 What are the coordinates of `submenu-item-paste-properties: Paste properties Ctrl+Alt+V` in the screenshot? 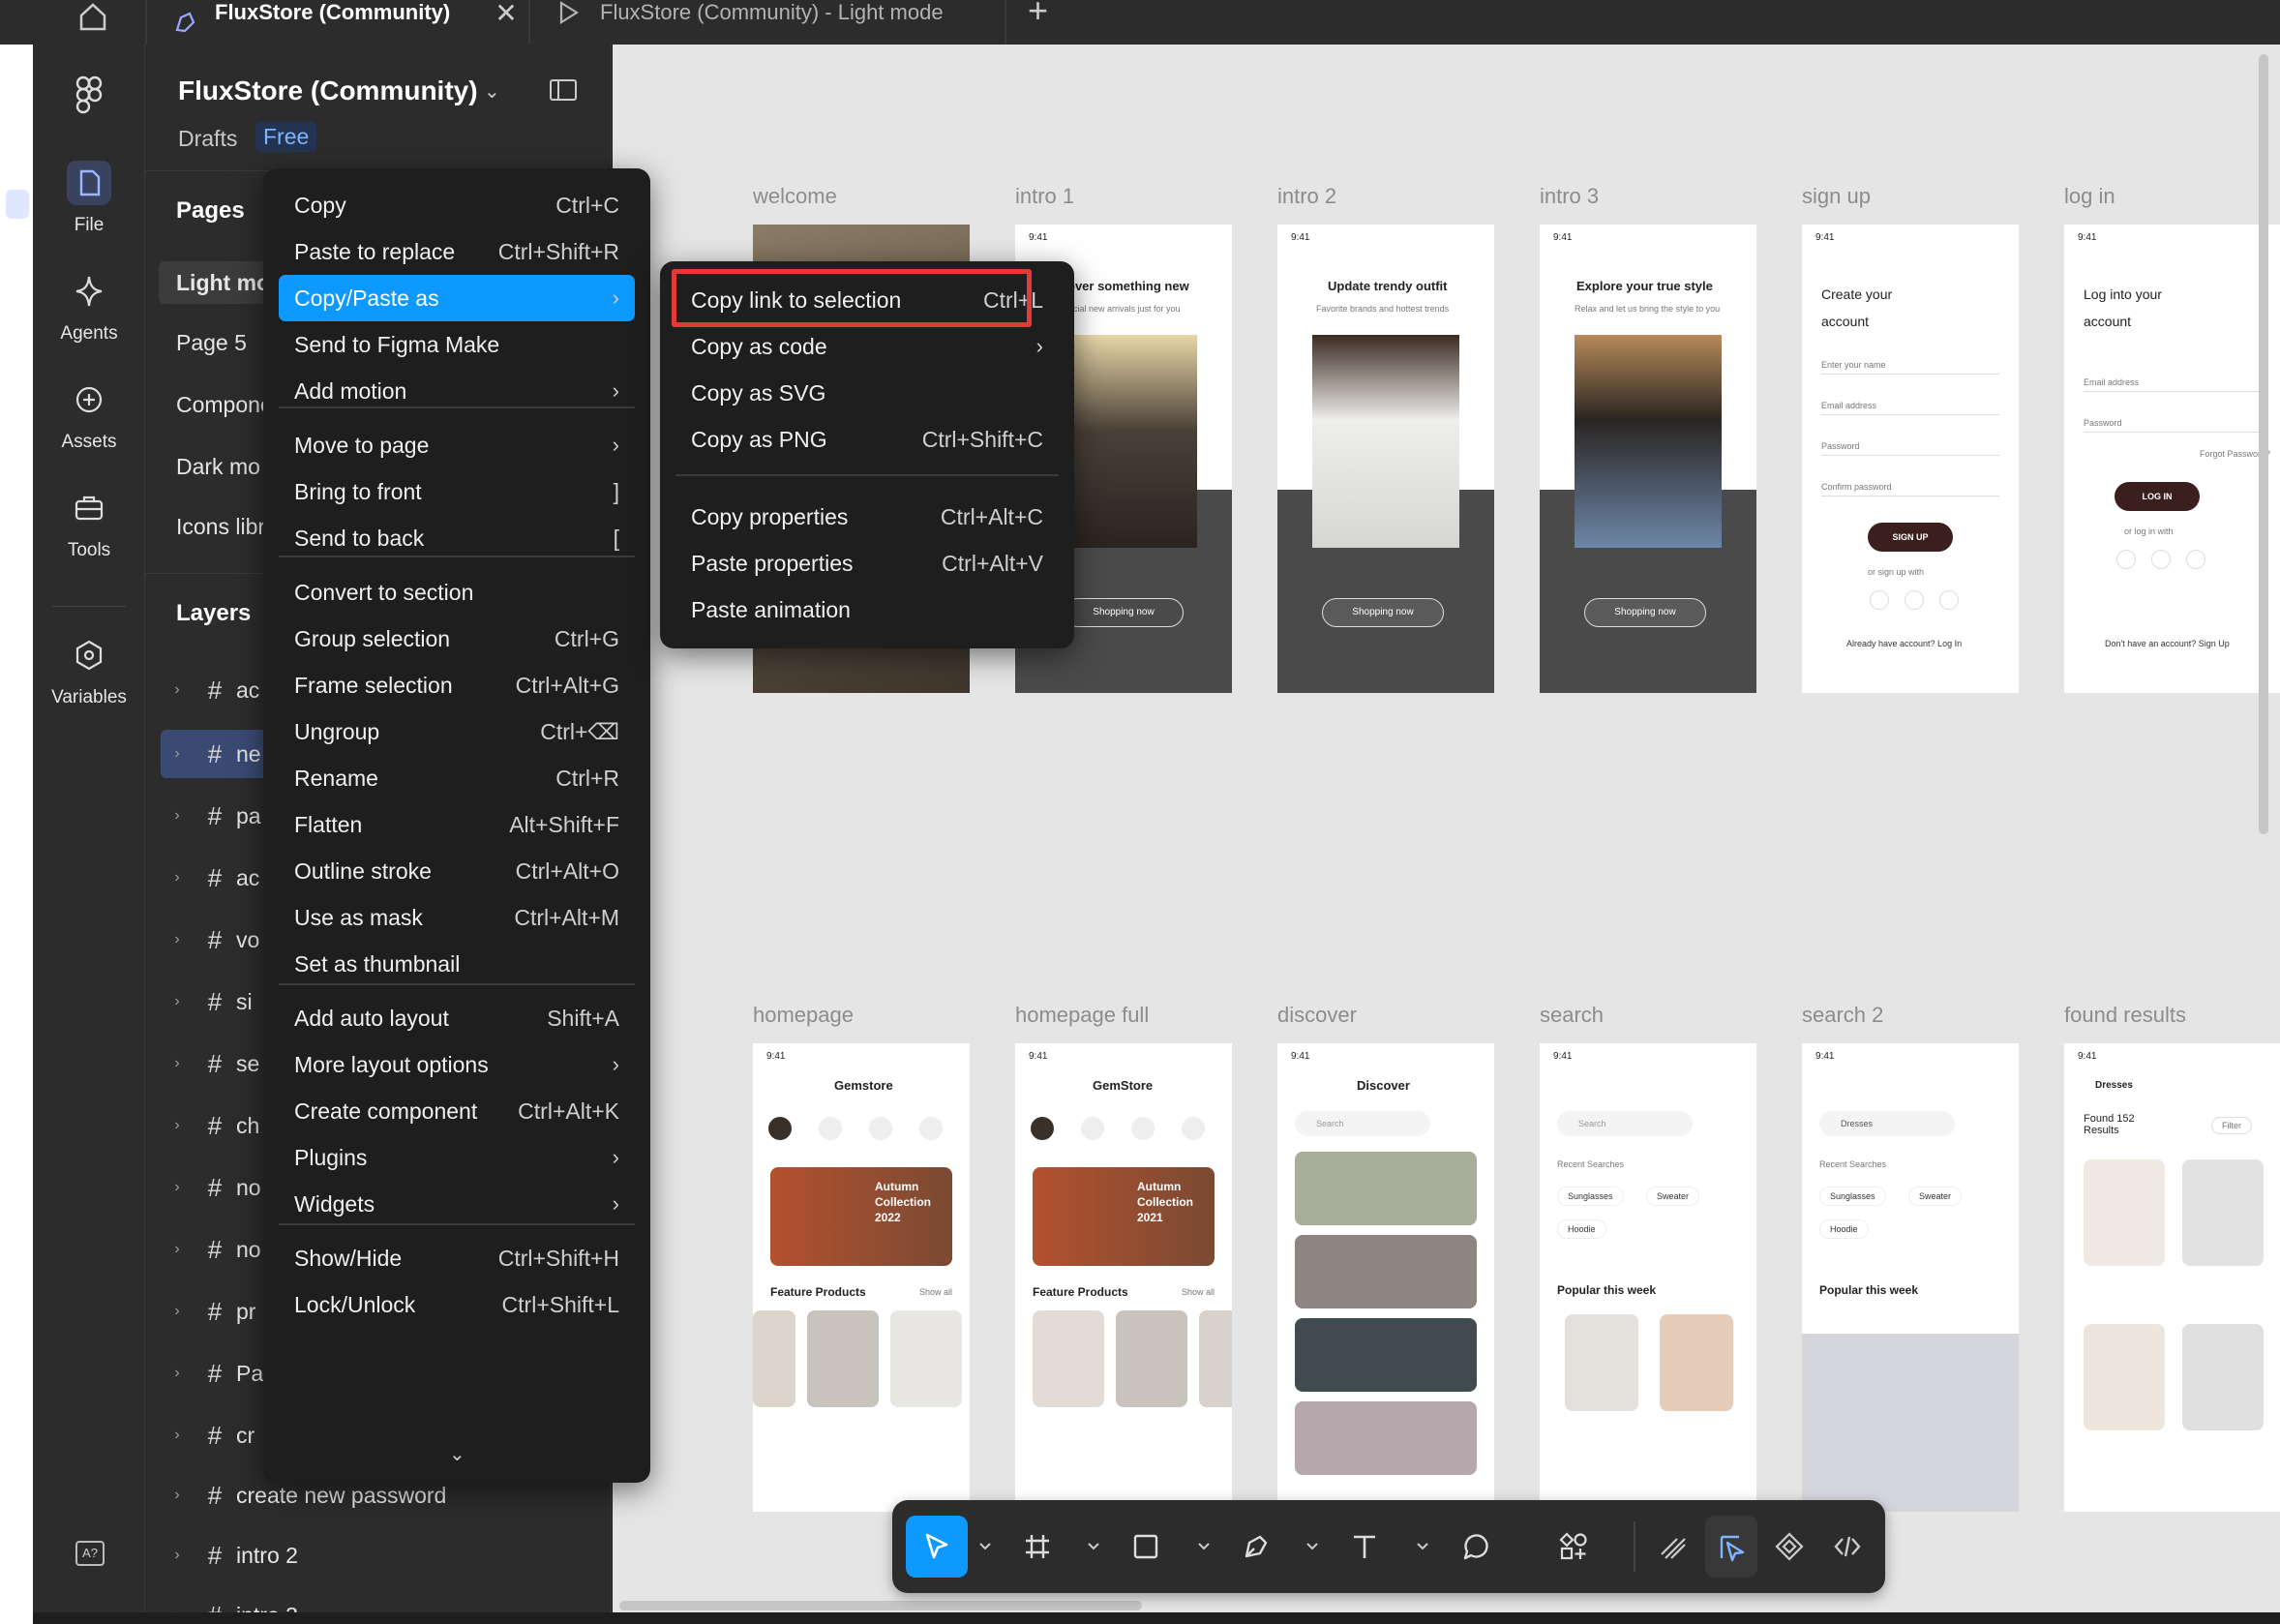 It's located at (867, 563).